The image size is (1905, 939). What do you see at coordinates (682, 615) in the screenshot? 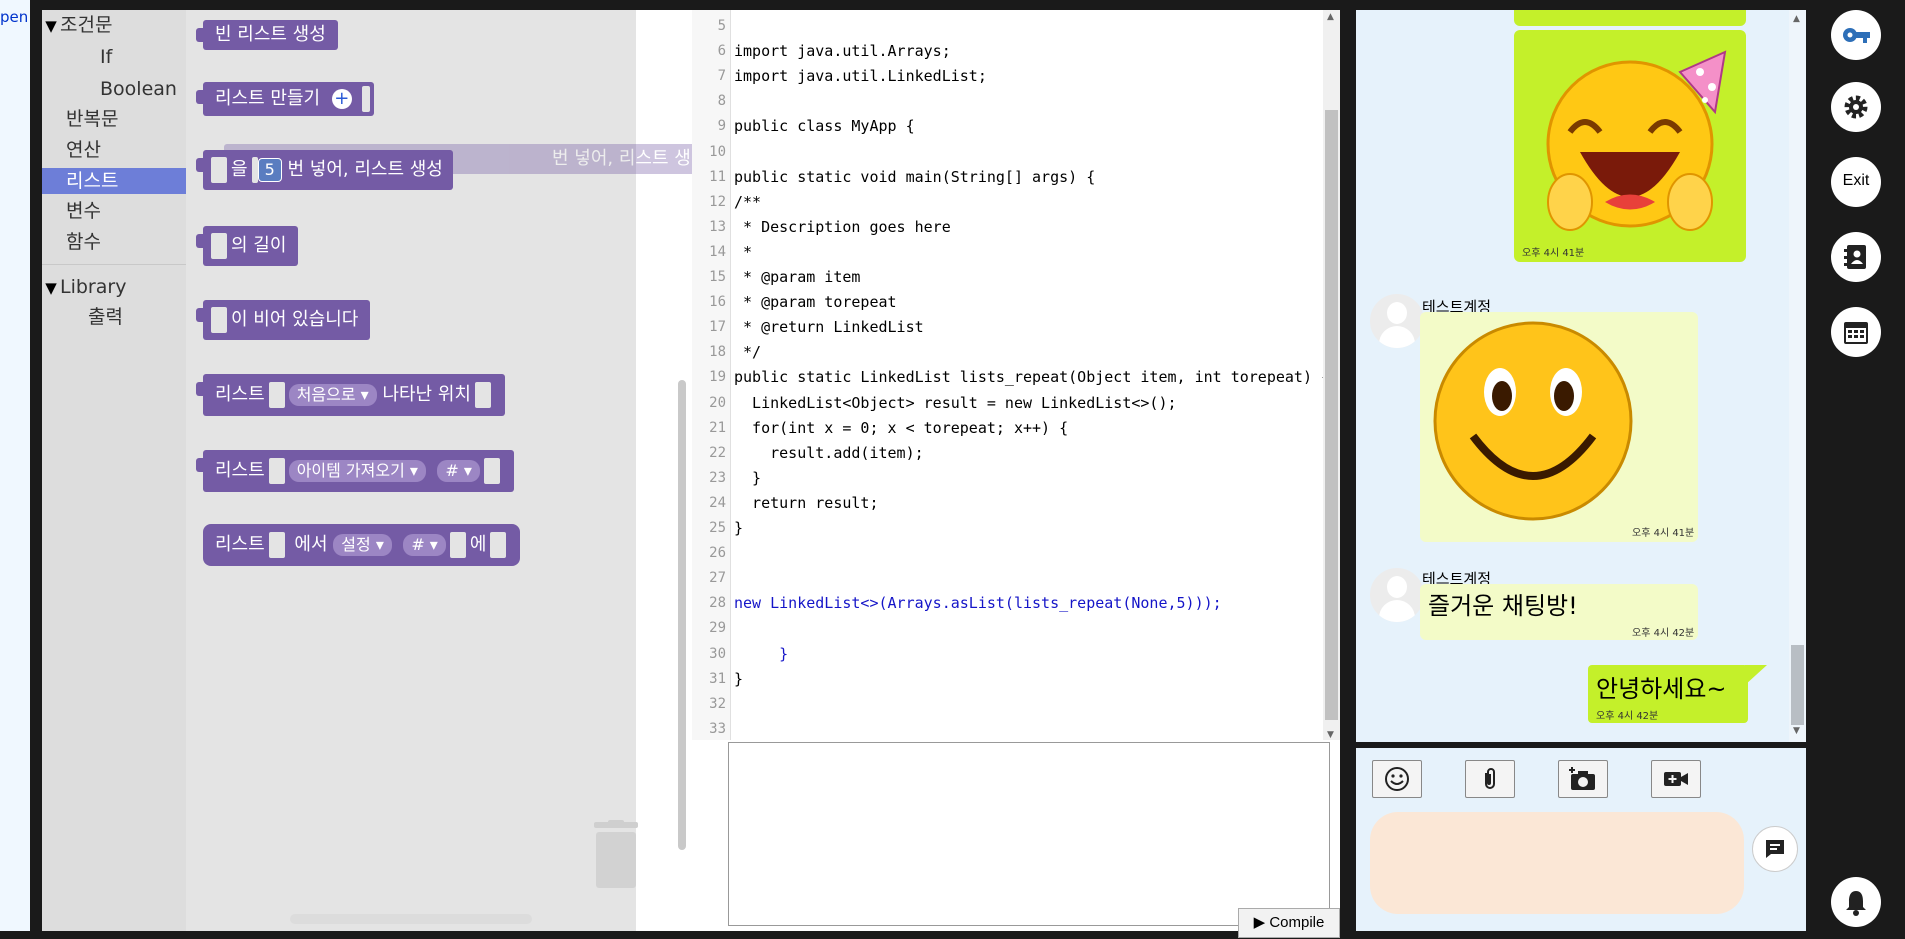
I see `flyout-scrollbar` at bounding box center [682, 615].